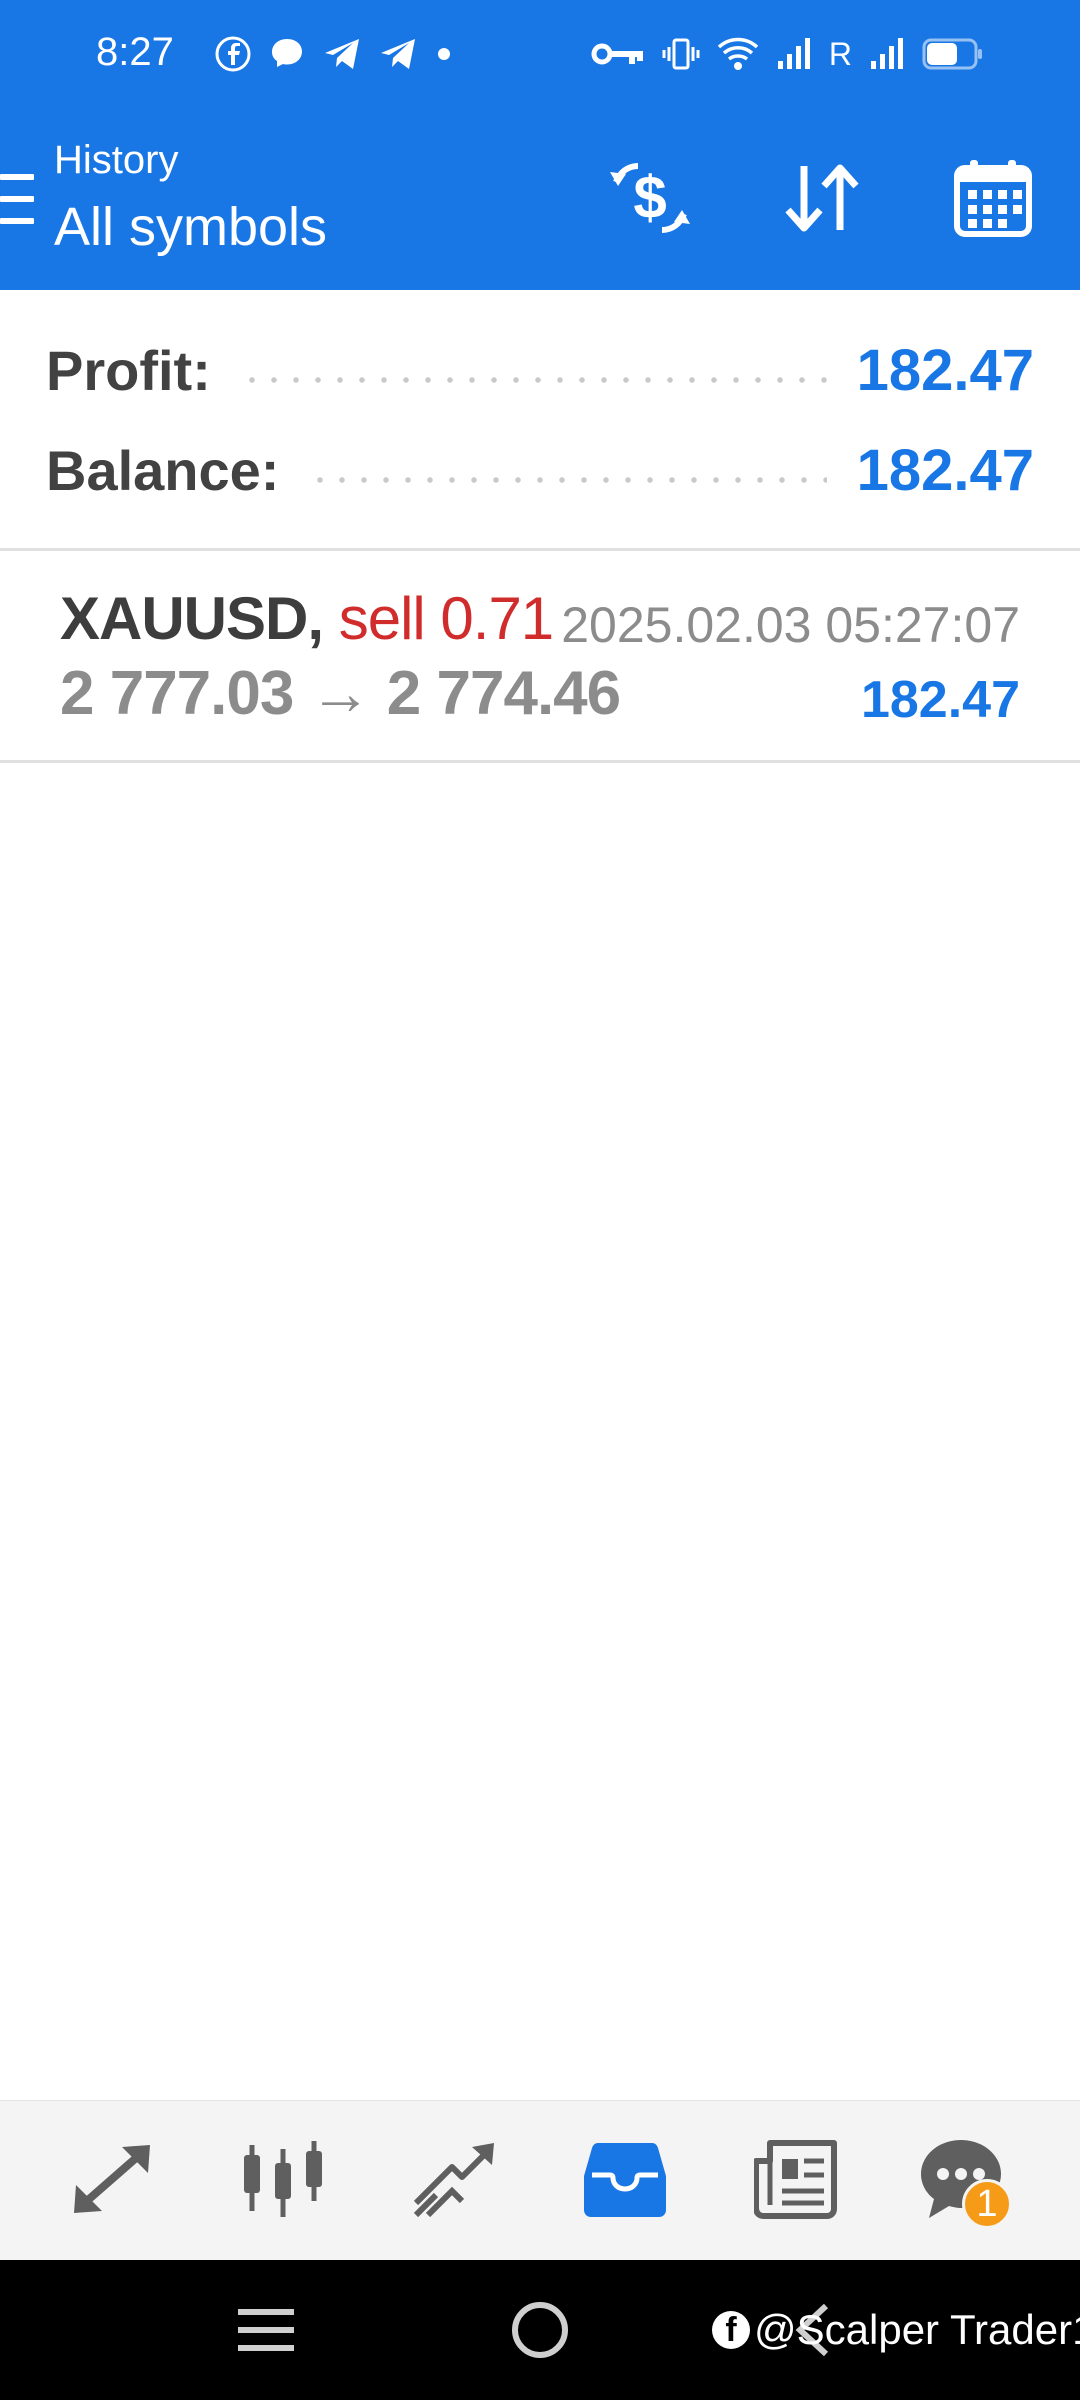 This screenshot has height=2400, width=1080. What do you see at coordinates (17, 202) in the screenshot?
I see `menu-icon` at bounding box center [17, 202].